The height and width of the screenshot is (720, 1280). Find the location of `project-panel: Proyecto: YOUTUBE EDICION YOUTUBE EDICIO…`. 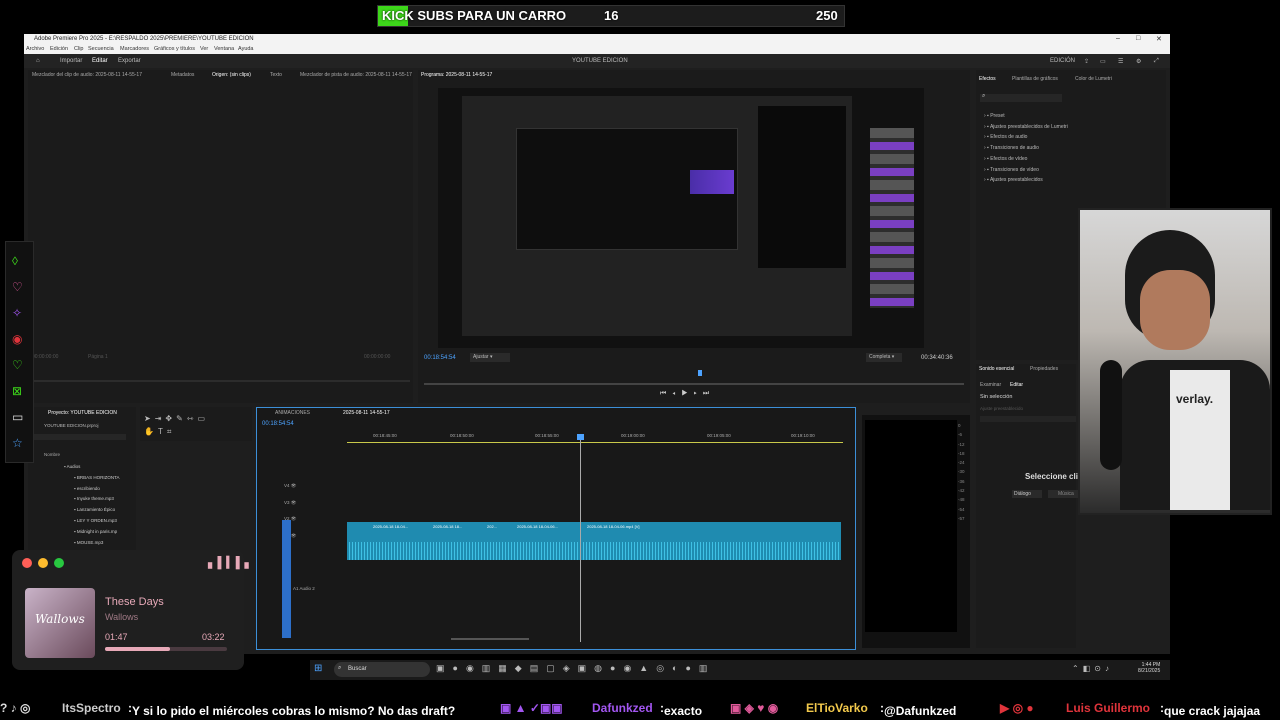

project-panel: Proyecto: YOUTUBE EDICION YOUTUBE EDICIO… is located at coordinates (82, 481).